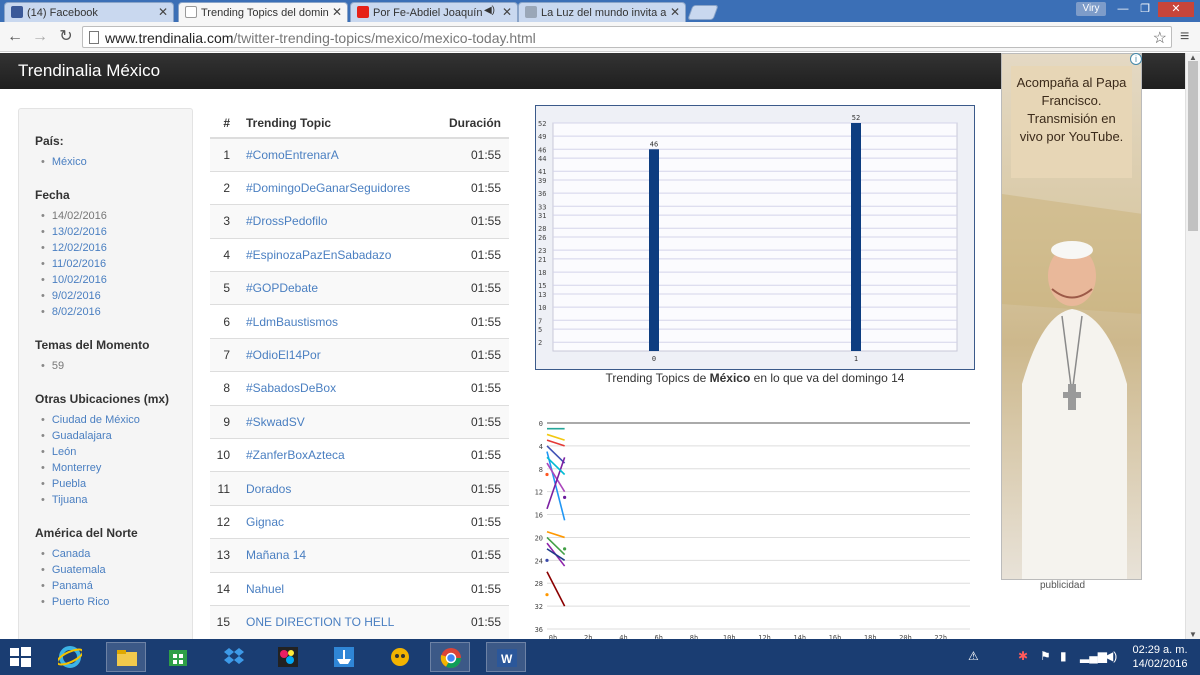 The image size is (1200, 675). I want to click on row-topic-link: #LdmBaustismos, so click(347, 321).